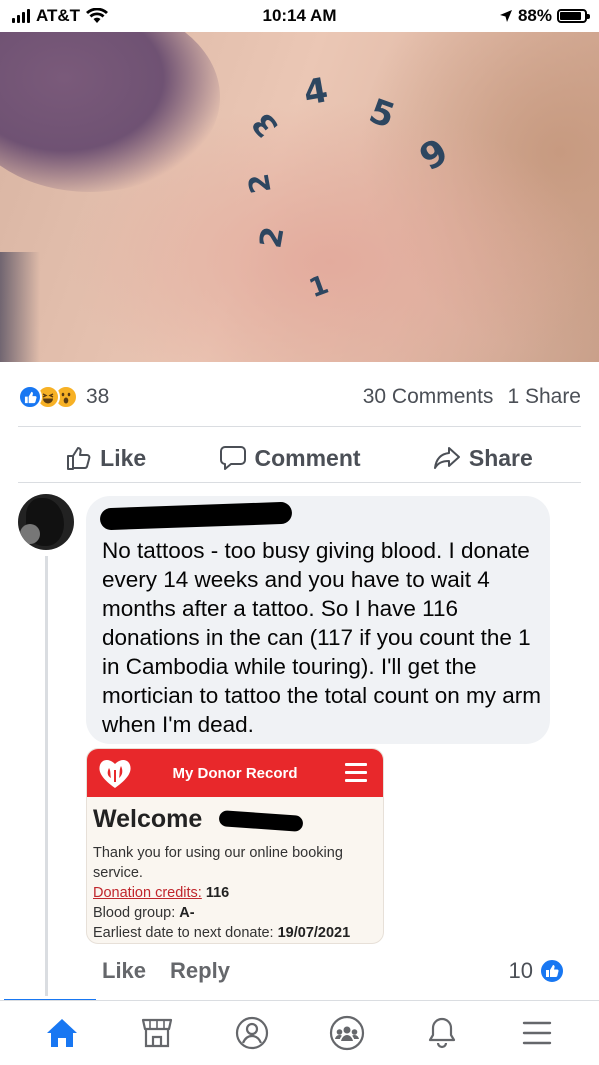 The height and width of the screenshot is (1065, 599). What do you see at coordinates (299, 426) in the screenshot?
I see `stats-divider` at bounding box center [299, 426].